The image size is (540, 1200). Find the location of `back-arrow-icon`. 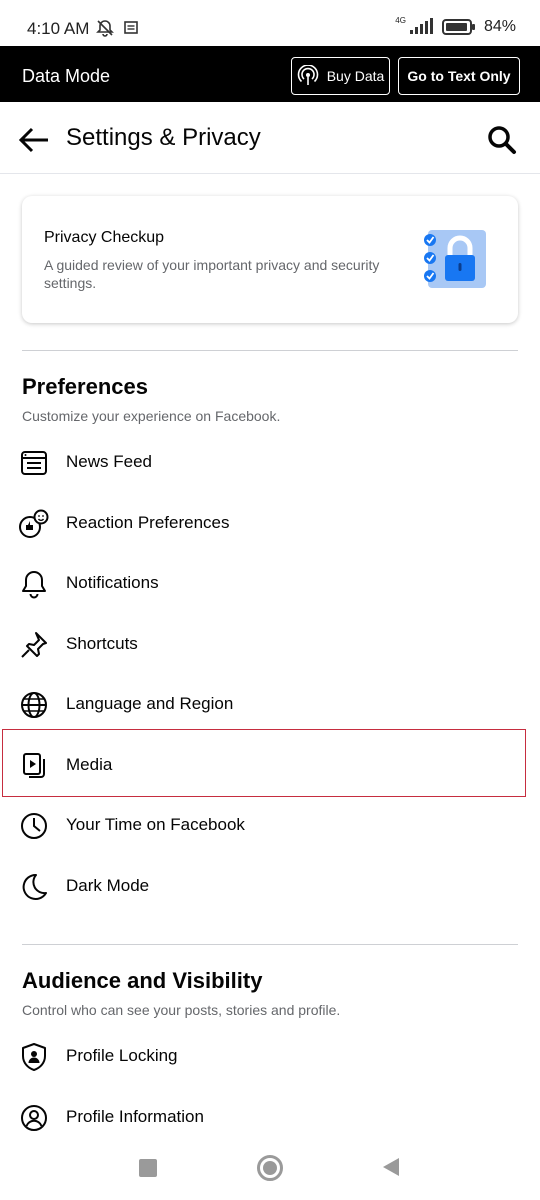

back-arrow-icon is located at coordinates (33, 140).